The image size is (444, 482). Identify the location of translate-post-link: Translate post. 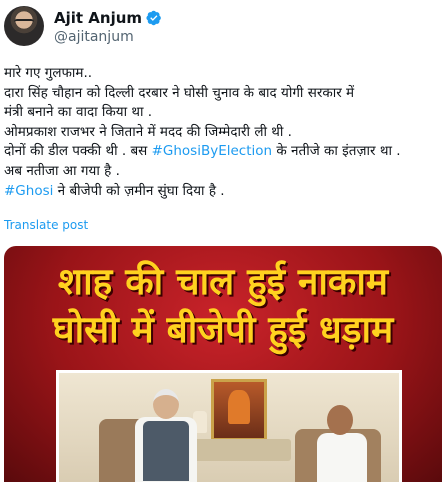
(46, 225).